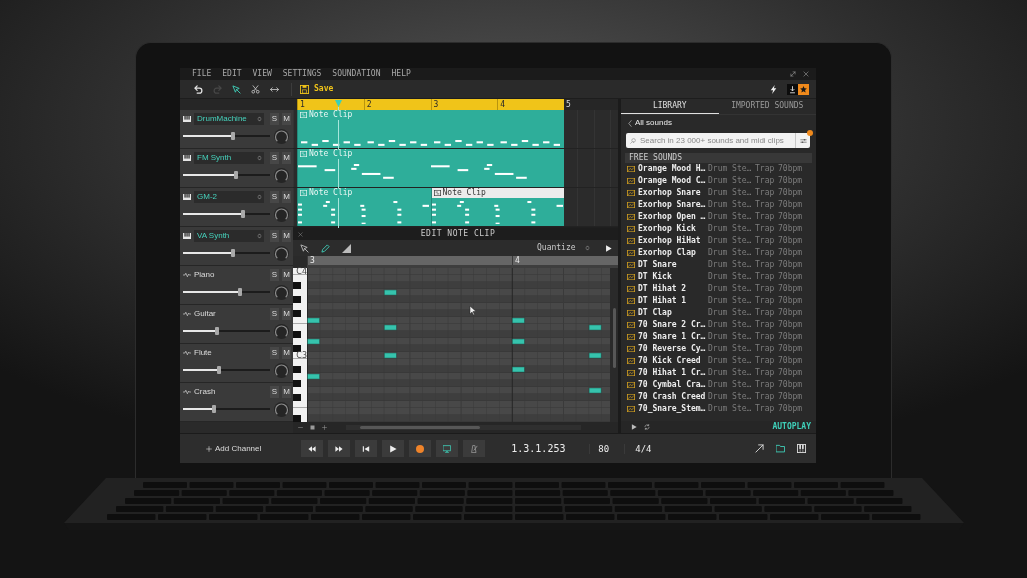 Image resolution: width=1027 pixels, height=578 pixels. Describe the element at coordinates (430, 104) in the screenshot. I see `loop-region-bar: 1 2 3 4` at that location.